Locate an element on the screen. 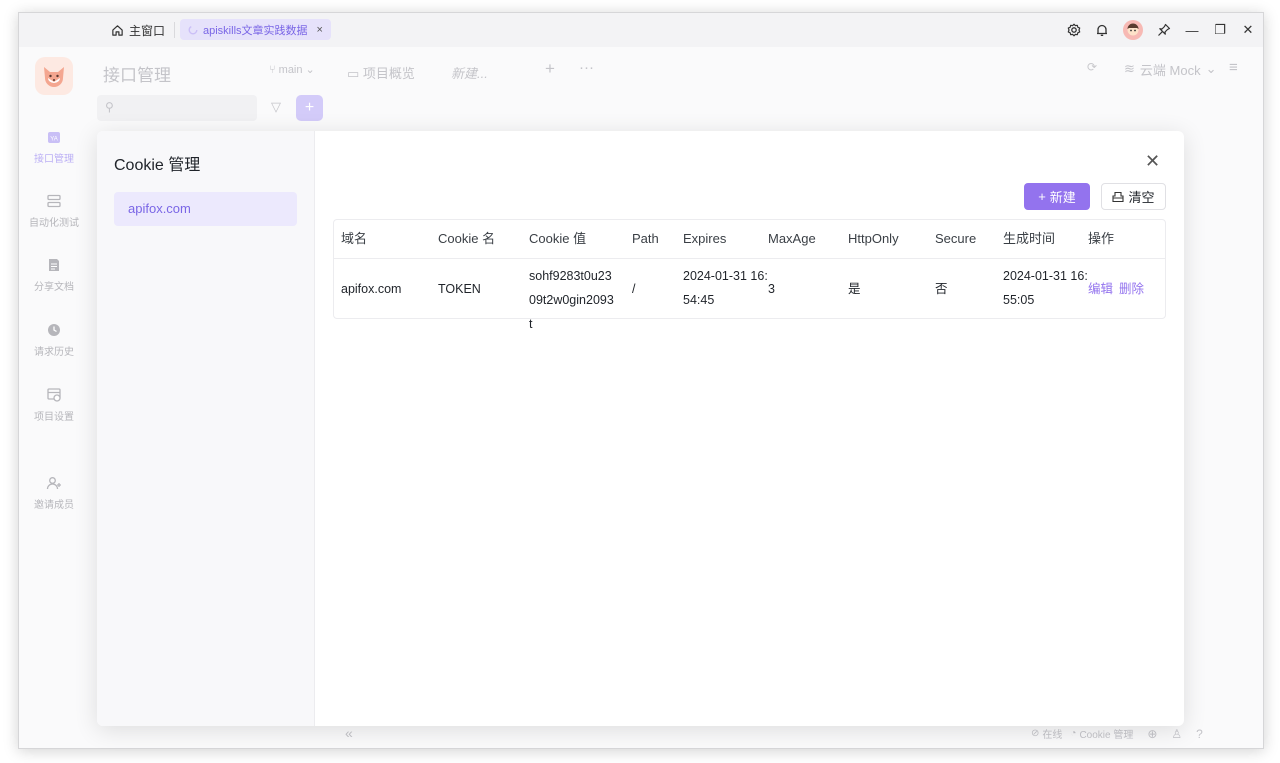 The image size is (1280, 763). nav-automation: 自动化测试 is located at coordinates (54, 211).